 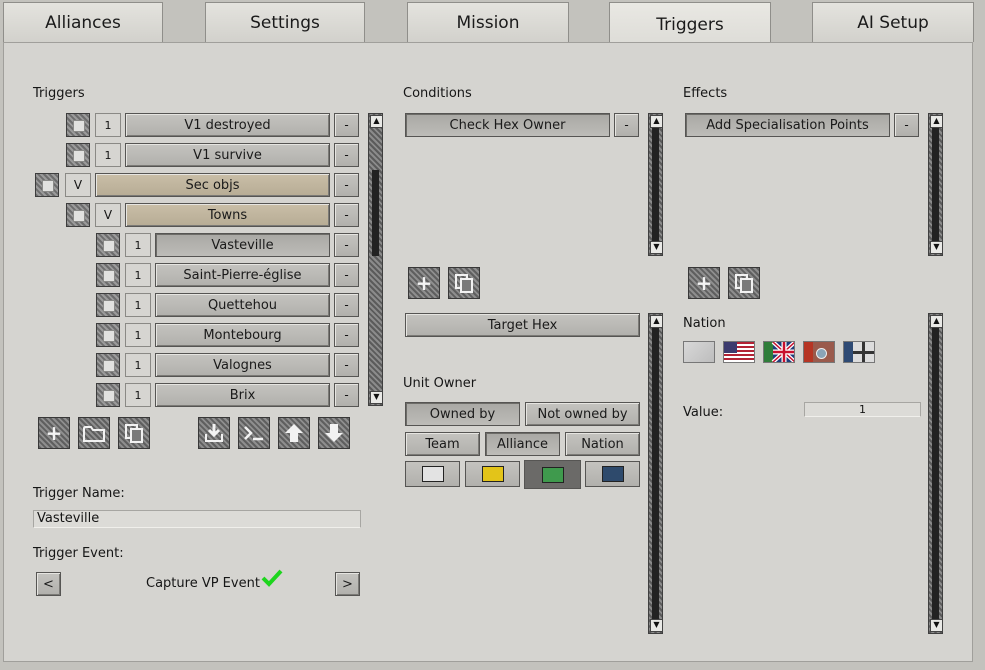 What do you see at coordinates (626, 125) in the screenshot?
I see `condition-remove-button: -` at bounding box center [626, 125].